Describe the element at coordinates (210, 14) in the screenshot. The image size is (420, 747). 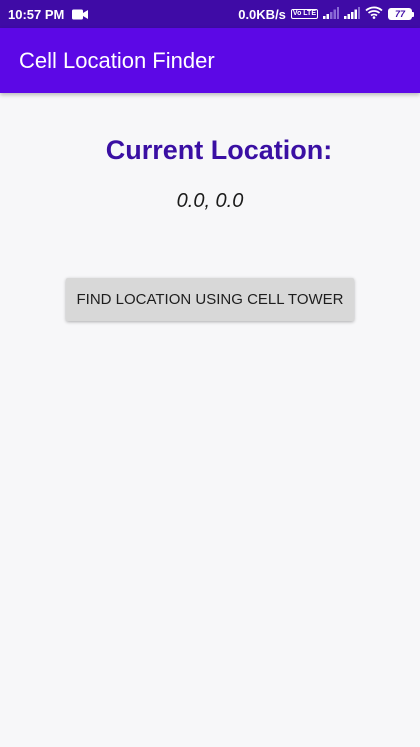
I see `status-bar: 10:57 PM 0.0KB/s Vo LTE 77` at that location.